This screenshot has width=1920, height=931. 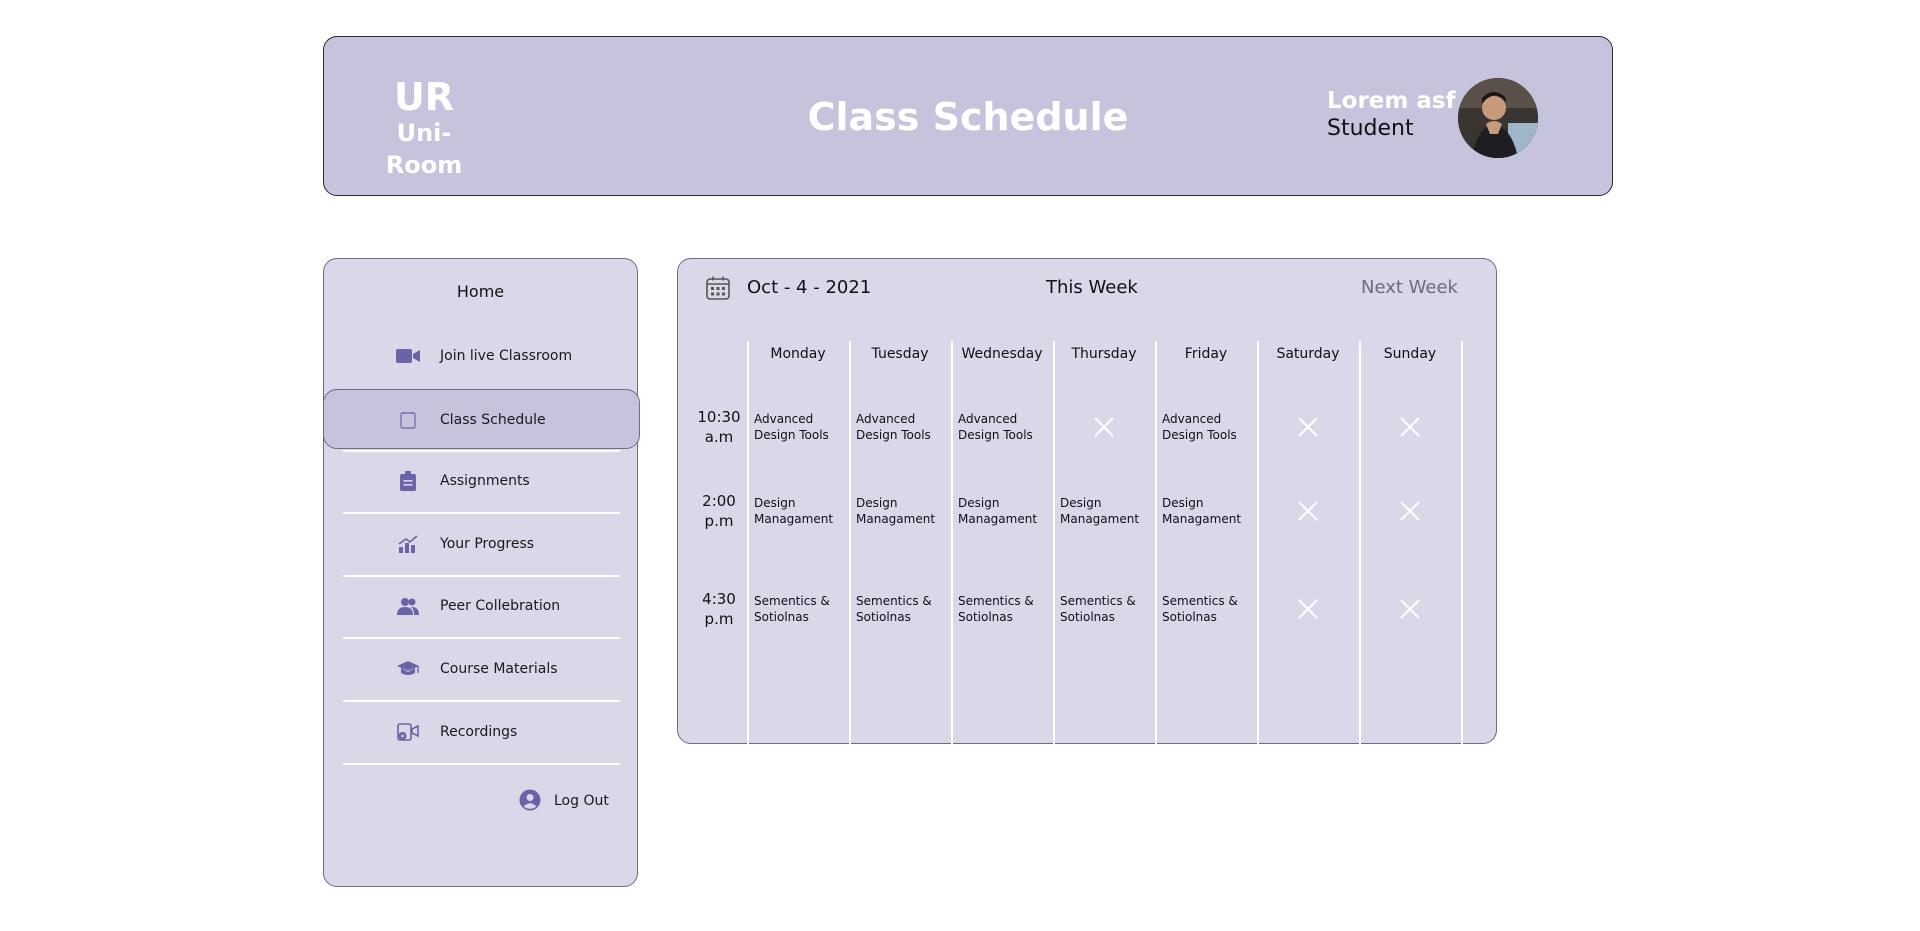 I want to click on logout-label: Log Out, so click(x=581, y=801).